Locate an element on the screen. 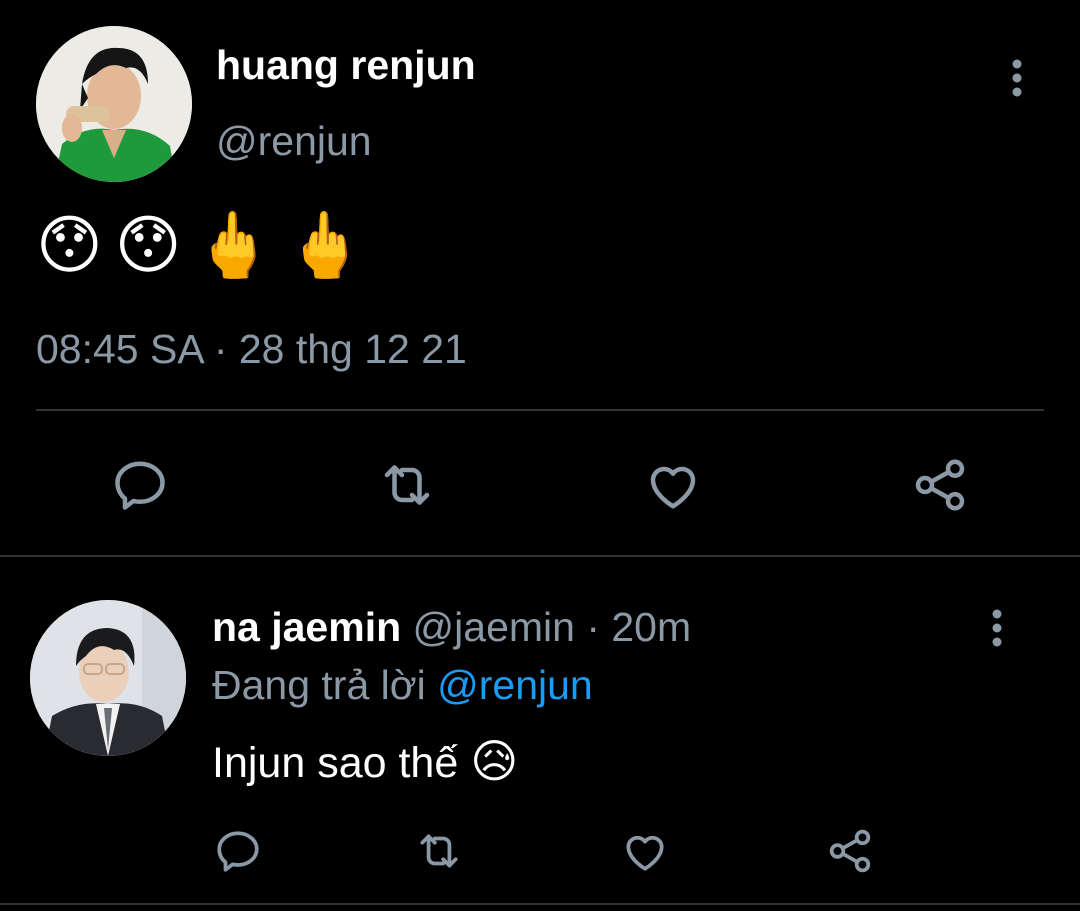 This screenshot has height=911, width=1080. reply-header: na jaemin @jaemin · 20m is located at coordinates (451, 627).